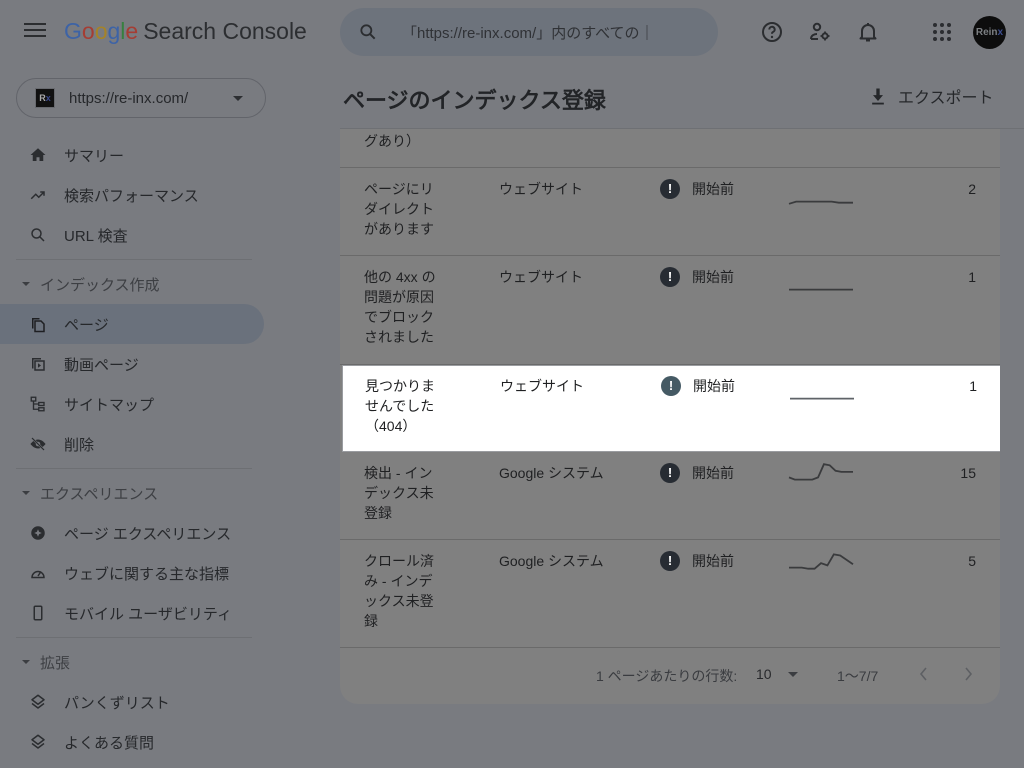 The image size is (1024, 768). I want to click on logo-letter: e, so click(132, 31).